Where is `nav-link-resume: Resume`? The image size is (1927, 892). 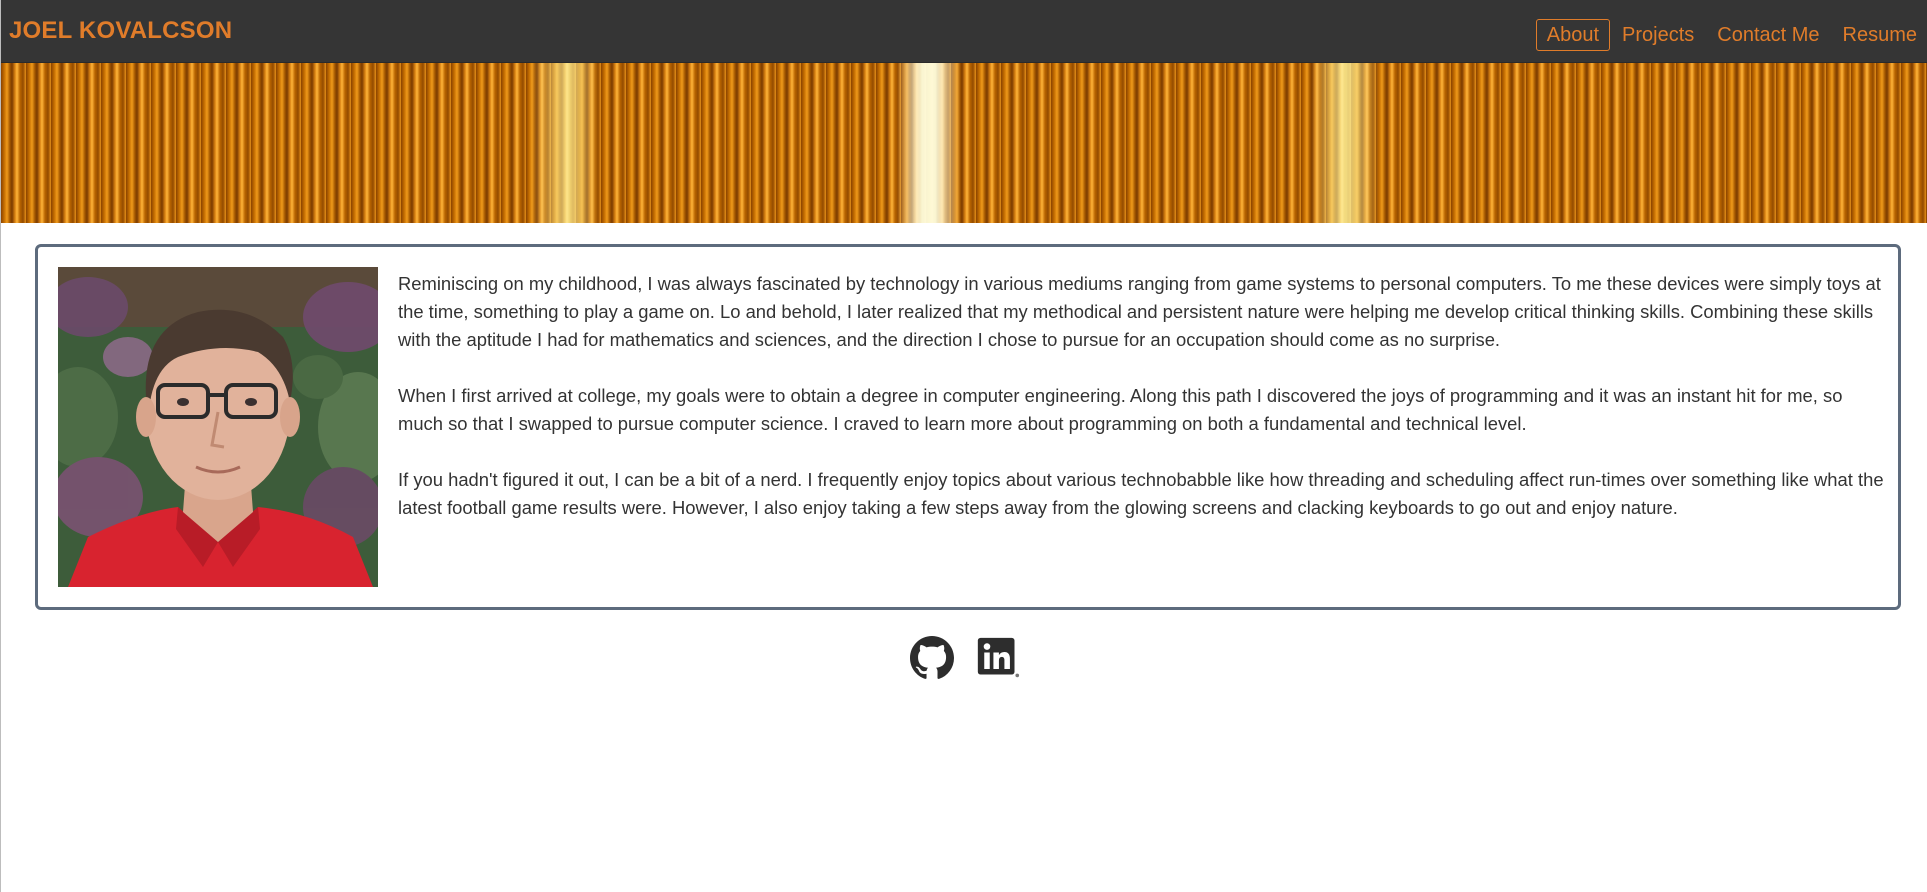 nav-link-resume: Resume is located at coordinates (1879, 35).